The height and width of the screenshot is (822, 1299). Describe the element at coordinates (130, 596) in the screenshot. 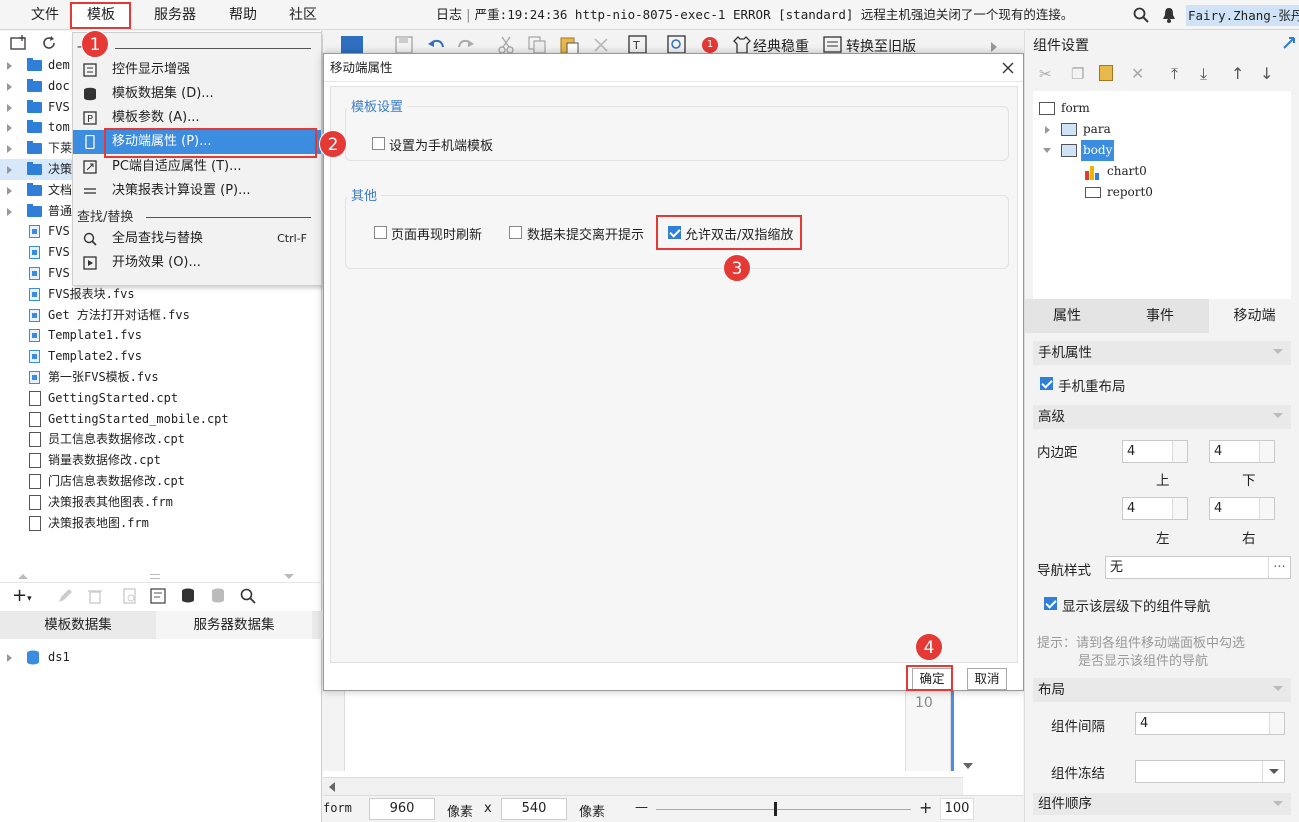

I see `preview-icon` at that location.